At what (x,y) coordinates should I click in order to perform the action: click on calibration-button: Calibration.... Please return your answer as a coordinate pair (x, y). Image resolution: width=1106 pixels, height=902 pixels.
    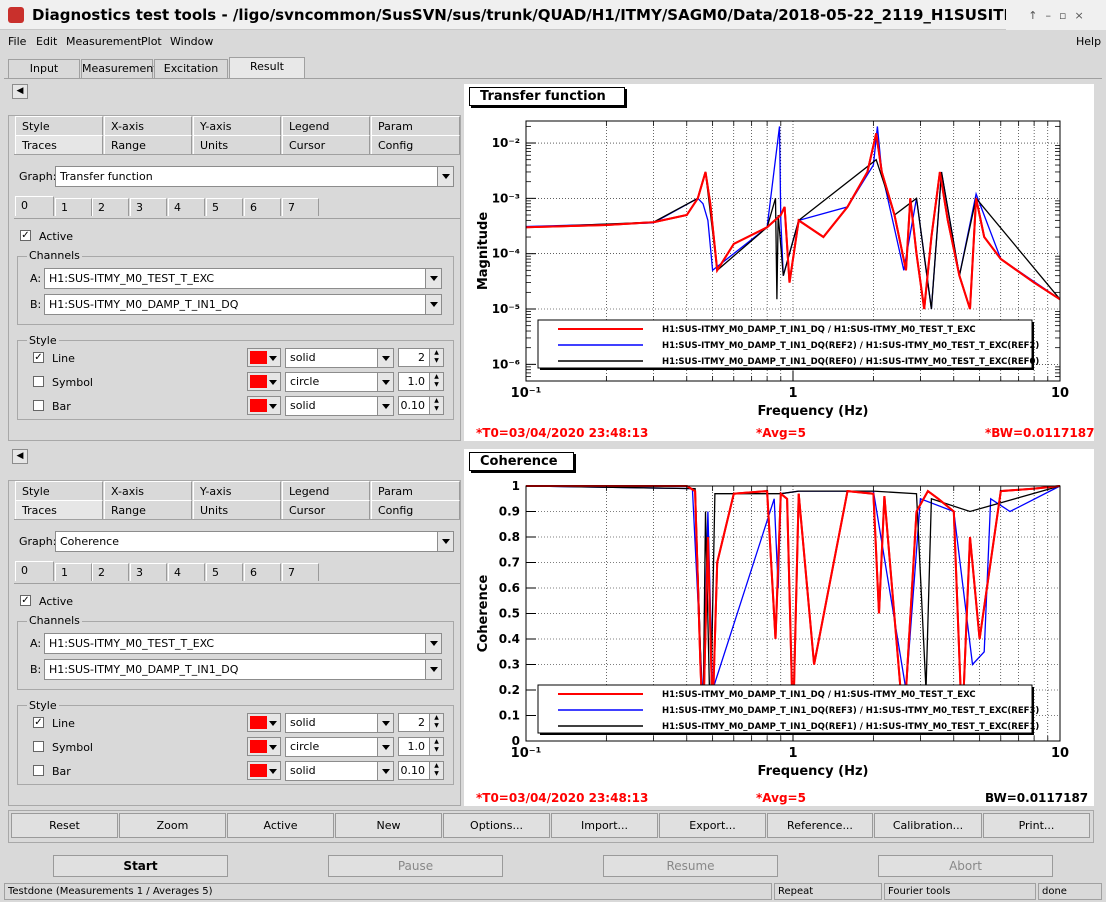
    Looking at the image, I should click on (928, 825).